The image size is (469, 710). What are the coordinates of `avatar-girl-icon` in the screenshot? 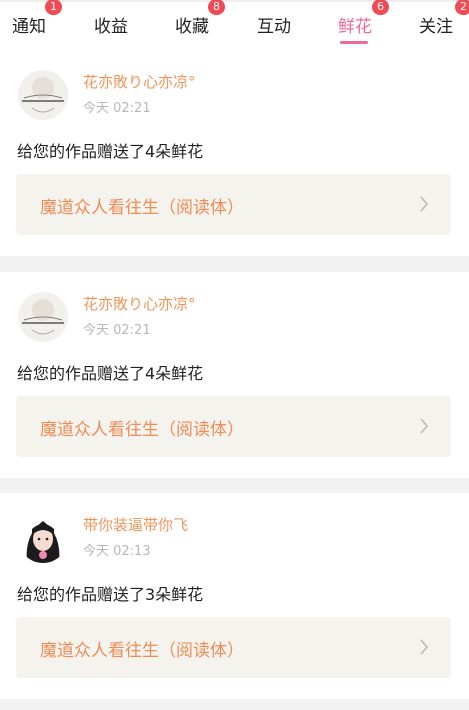 It's located at (43, 538).